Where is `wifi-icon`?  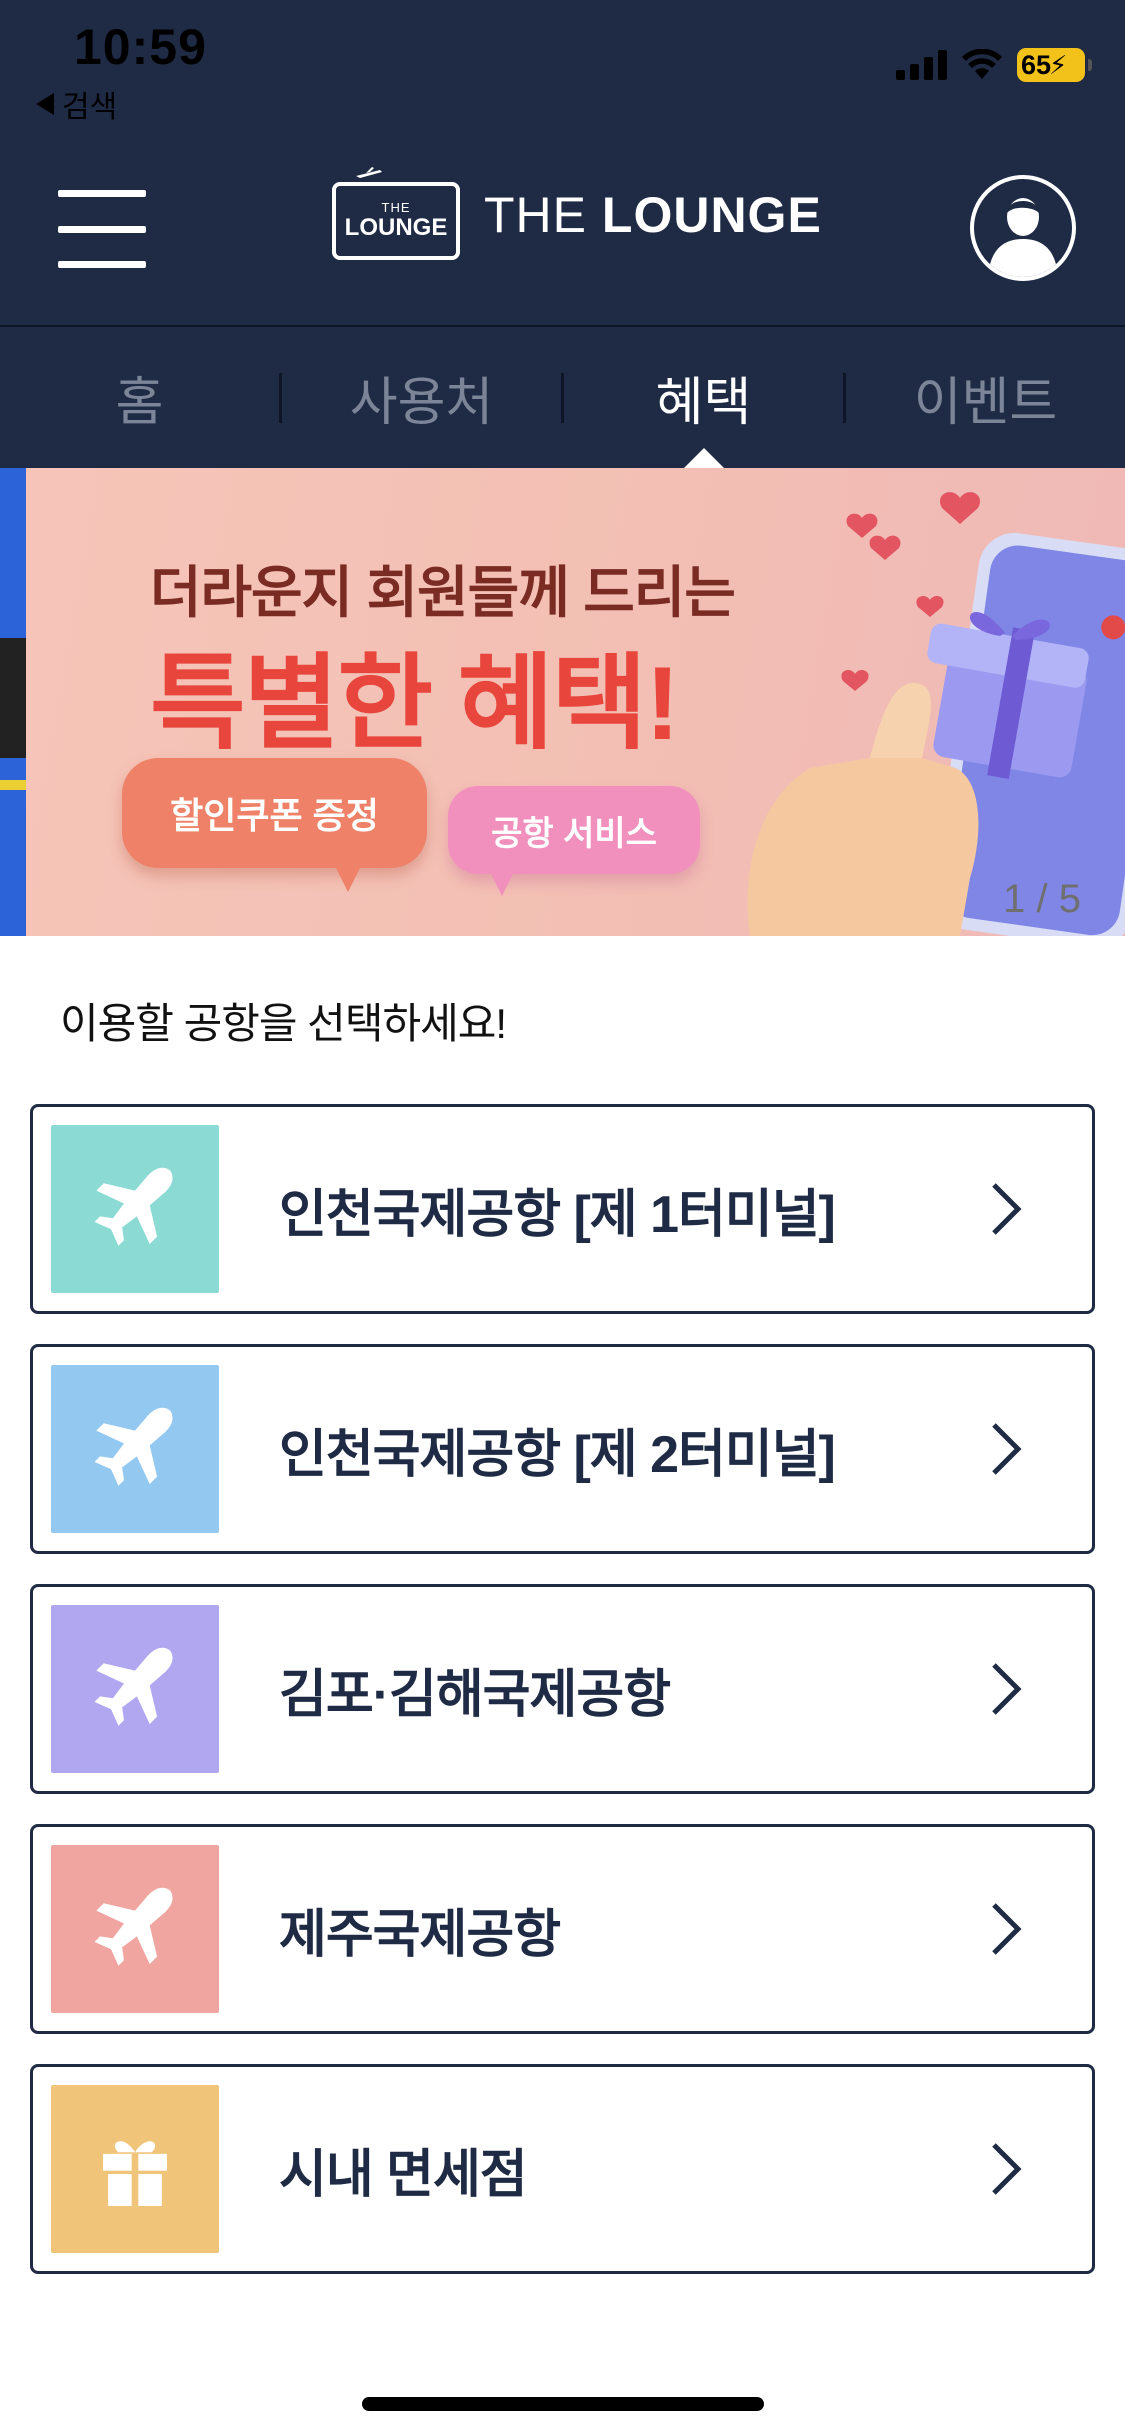 wifi-icon is located at coordinates (982, 64).